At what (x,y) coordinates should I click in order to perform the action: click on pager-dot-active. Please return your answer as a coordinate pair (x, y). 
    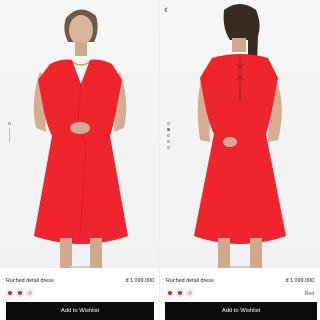
    Looking at the image, I should click on (168, 129).